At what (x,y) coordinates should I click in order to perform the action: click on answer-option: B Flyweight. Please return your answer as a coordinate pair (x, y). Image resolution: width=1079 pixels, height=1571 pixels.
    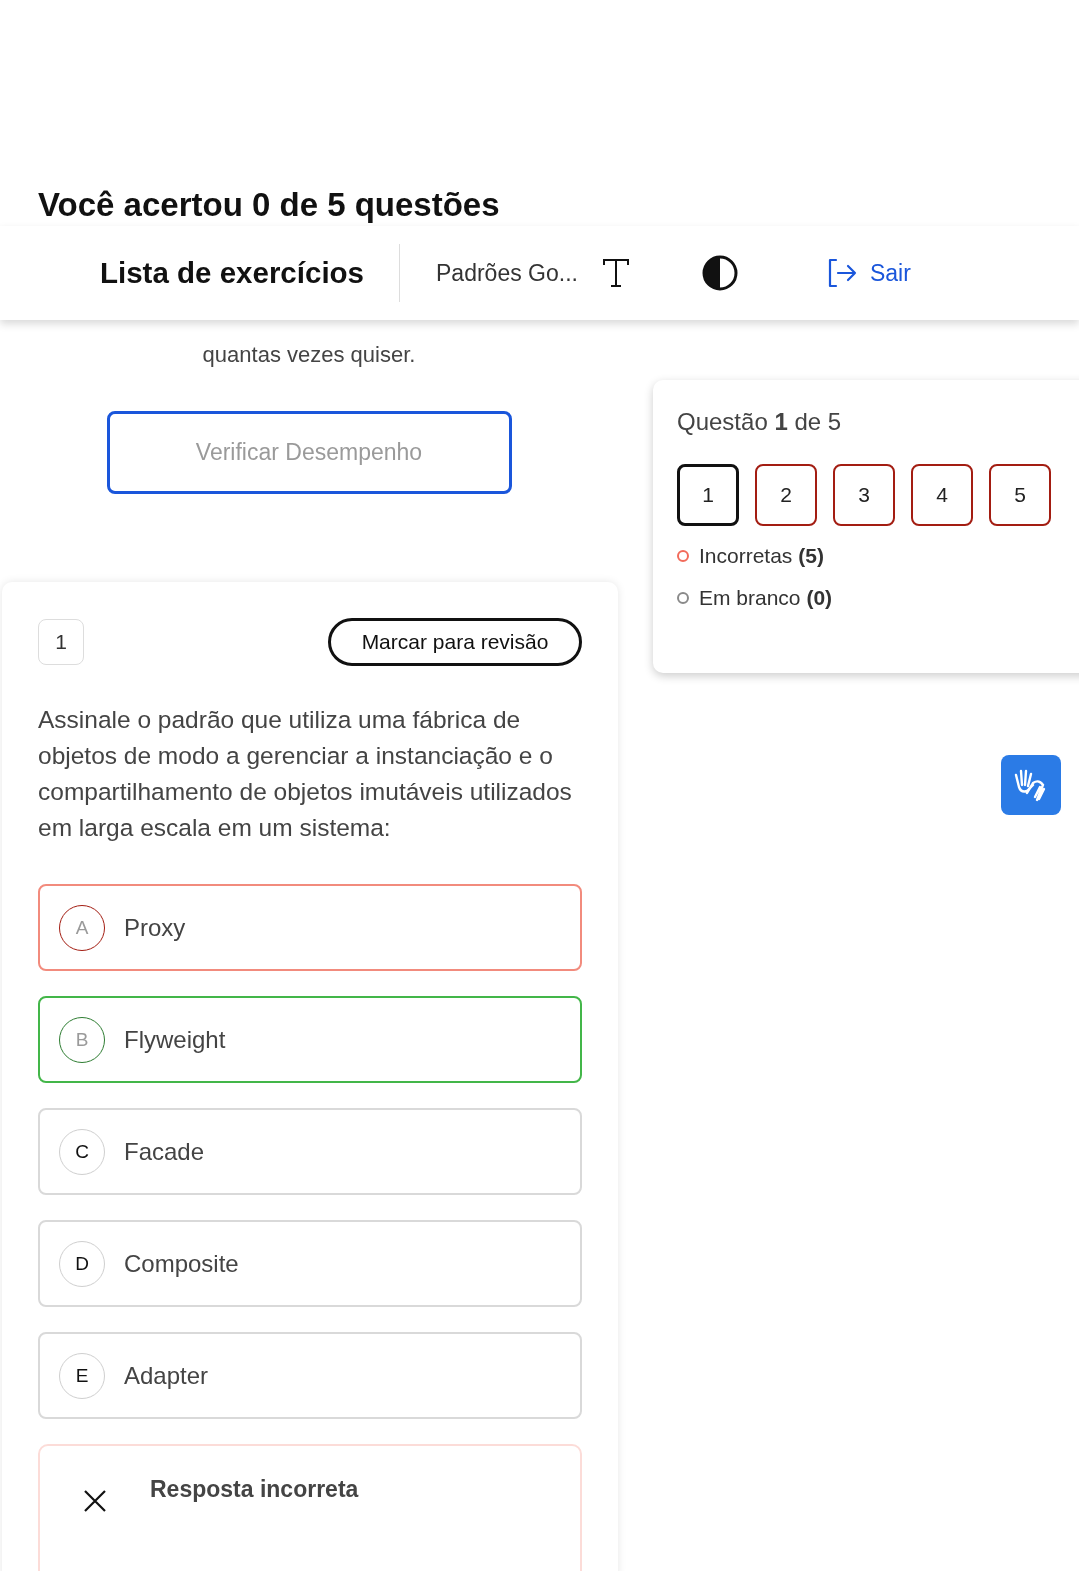
    Looking at the image, I should click on (310, 1039).